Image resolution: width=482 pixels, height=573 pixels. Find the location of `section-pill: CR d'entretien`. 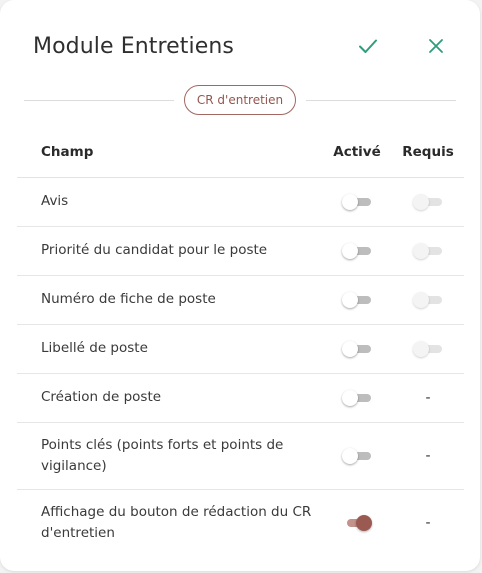

section-pill: CR d'entretien is located at coordinates (240, 100).